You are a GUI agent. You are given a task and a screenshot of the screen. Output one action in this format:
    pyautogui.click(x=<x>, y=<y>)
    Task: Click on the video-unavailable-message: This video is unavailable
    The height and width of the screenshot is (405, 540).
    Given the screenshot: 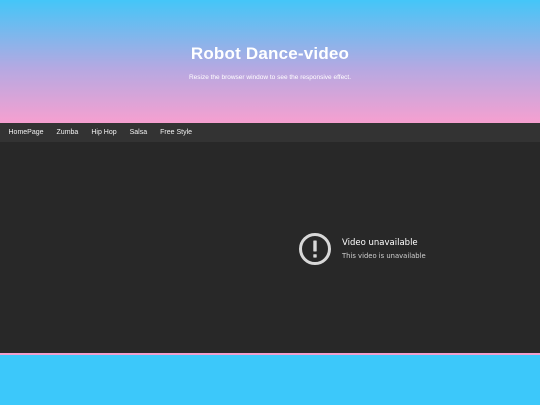 What is the action you would take?
    pyautogui.click(x=384, y=256)
    